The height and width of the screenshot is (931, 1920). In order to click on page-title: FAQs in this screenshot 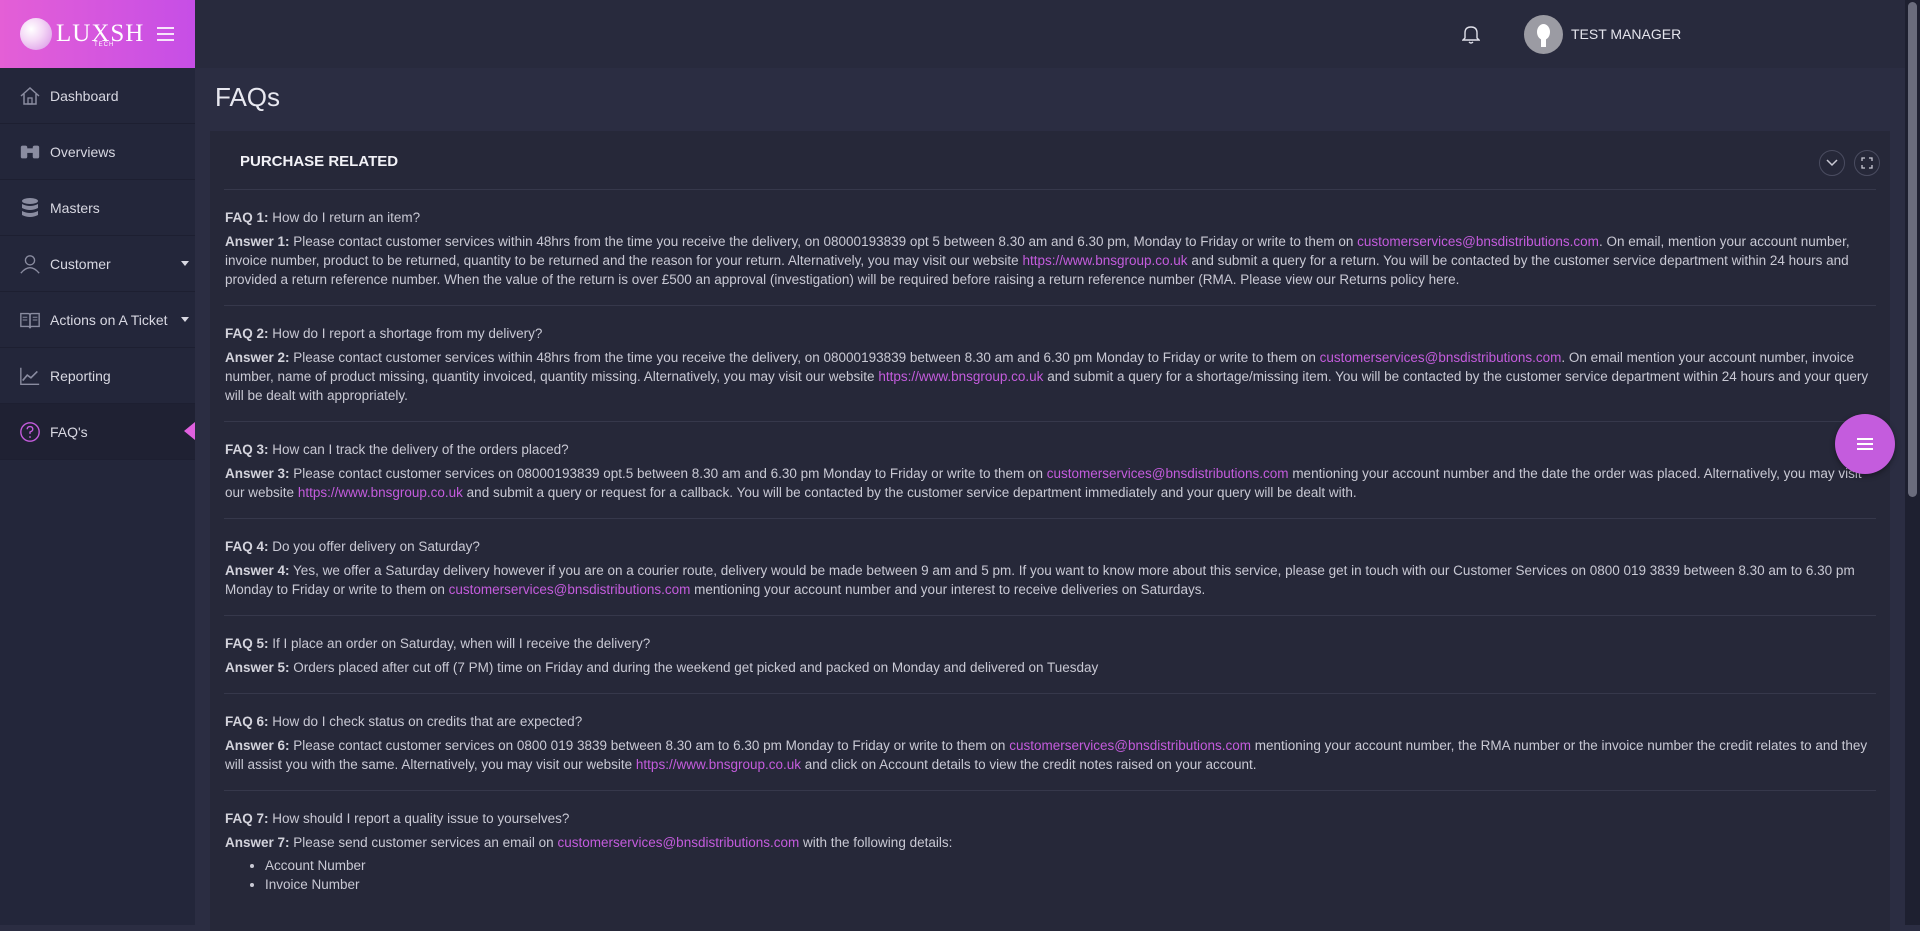, I will do `click(248, 97)`.